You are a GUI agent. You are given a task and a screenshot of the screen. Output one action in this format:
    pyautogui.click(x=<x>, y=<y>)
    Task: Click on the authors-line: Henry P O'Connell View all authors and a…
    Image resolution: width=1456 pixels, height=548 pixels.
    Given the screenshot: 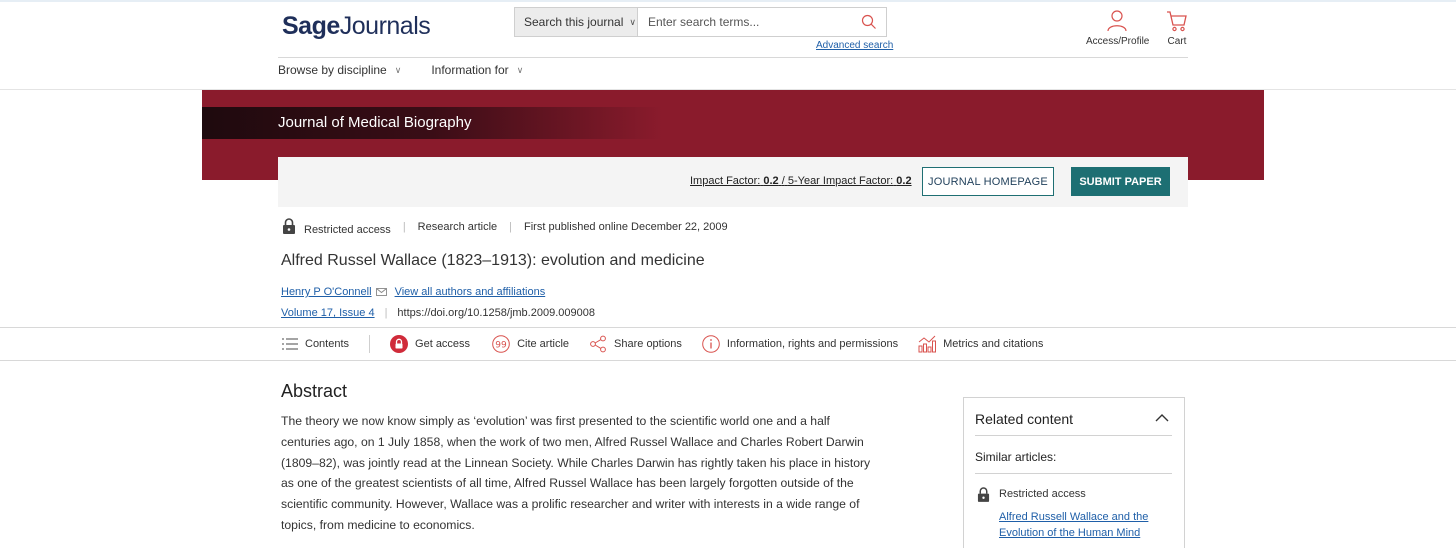 What is the action you would take?
    pyautogui.click(x=413, y=292)
    